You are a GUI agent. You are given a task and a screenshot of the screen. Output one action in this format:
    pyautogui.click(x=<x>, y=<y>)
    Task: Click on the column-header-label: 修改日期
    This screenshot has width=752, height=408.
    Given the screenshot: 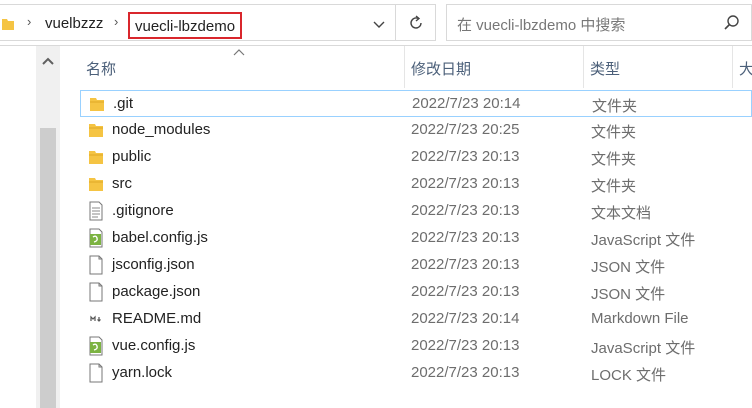 What is the action you would take?
    pyautogui.click(x=441, y=69)
    